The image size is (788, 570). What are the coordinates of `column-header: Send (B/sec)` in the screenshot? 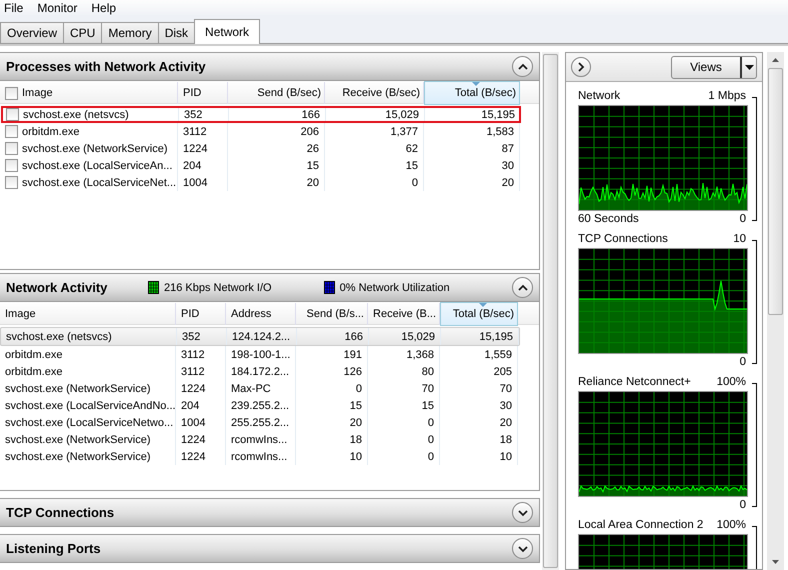 It's located at (276, 93).